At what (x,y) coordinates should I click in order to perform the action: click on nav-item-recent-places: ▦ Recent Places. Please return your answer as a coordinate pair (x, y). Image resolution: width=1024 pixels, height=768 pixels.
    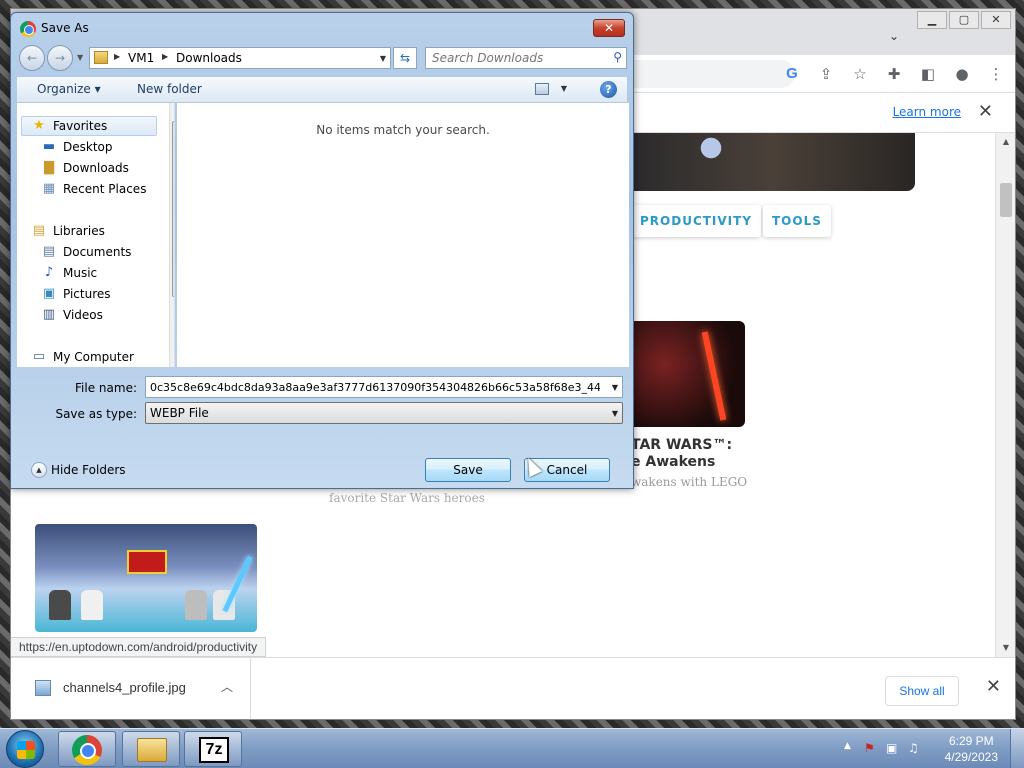
    Looking at the image, I should click on (94, 189).